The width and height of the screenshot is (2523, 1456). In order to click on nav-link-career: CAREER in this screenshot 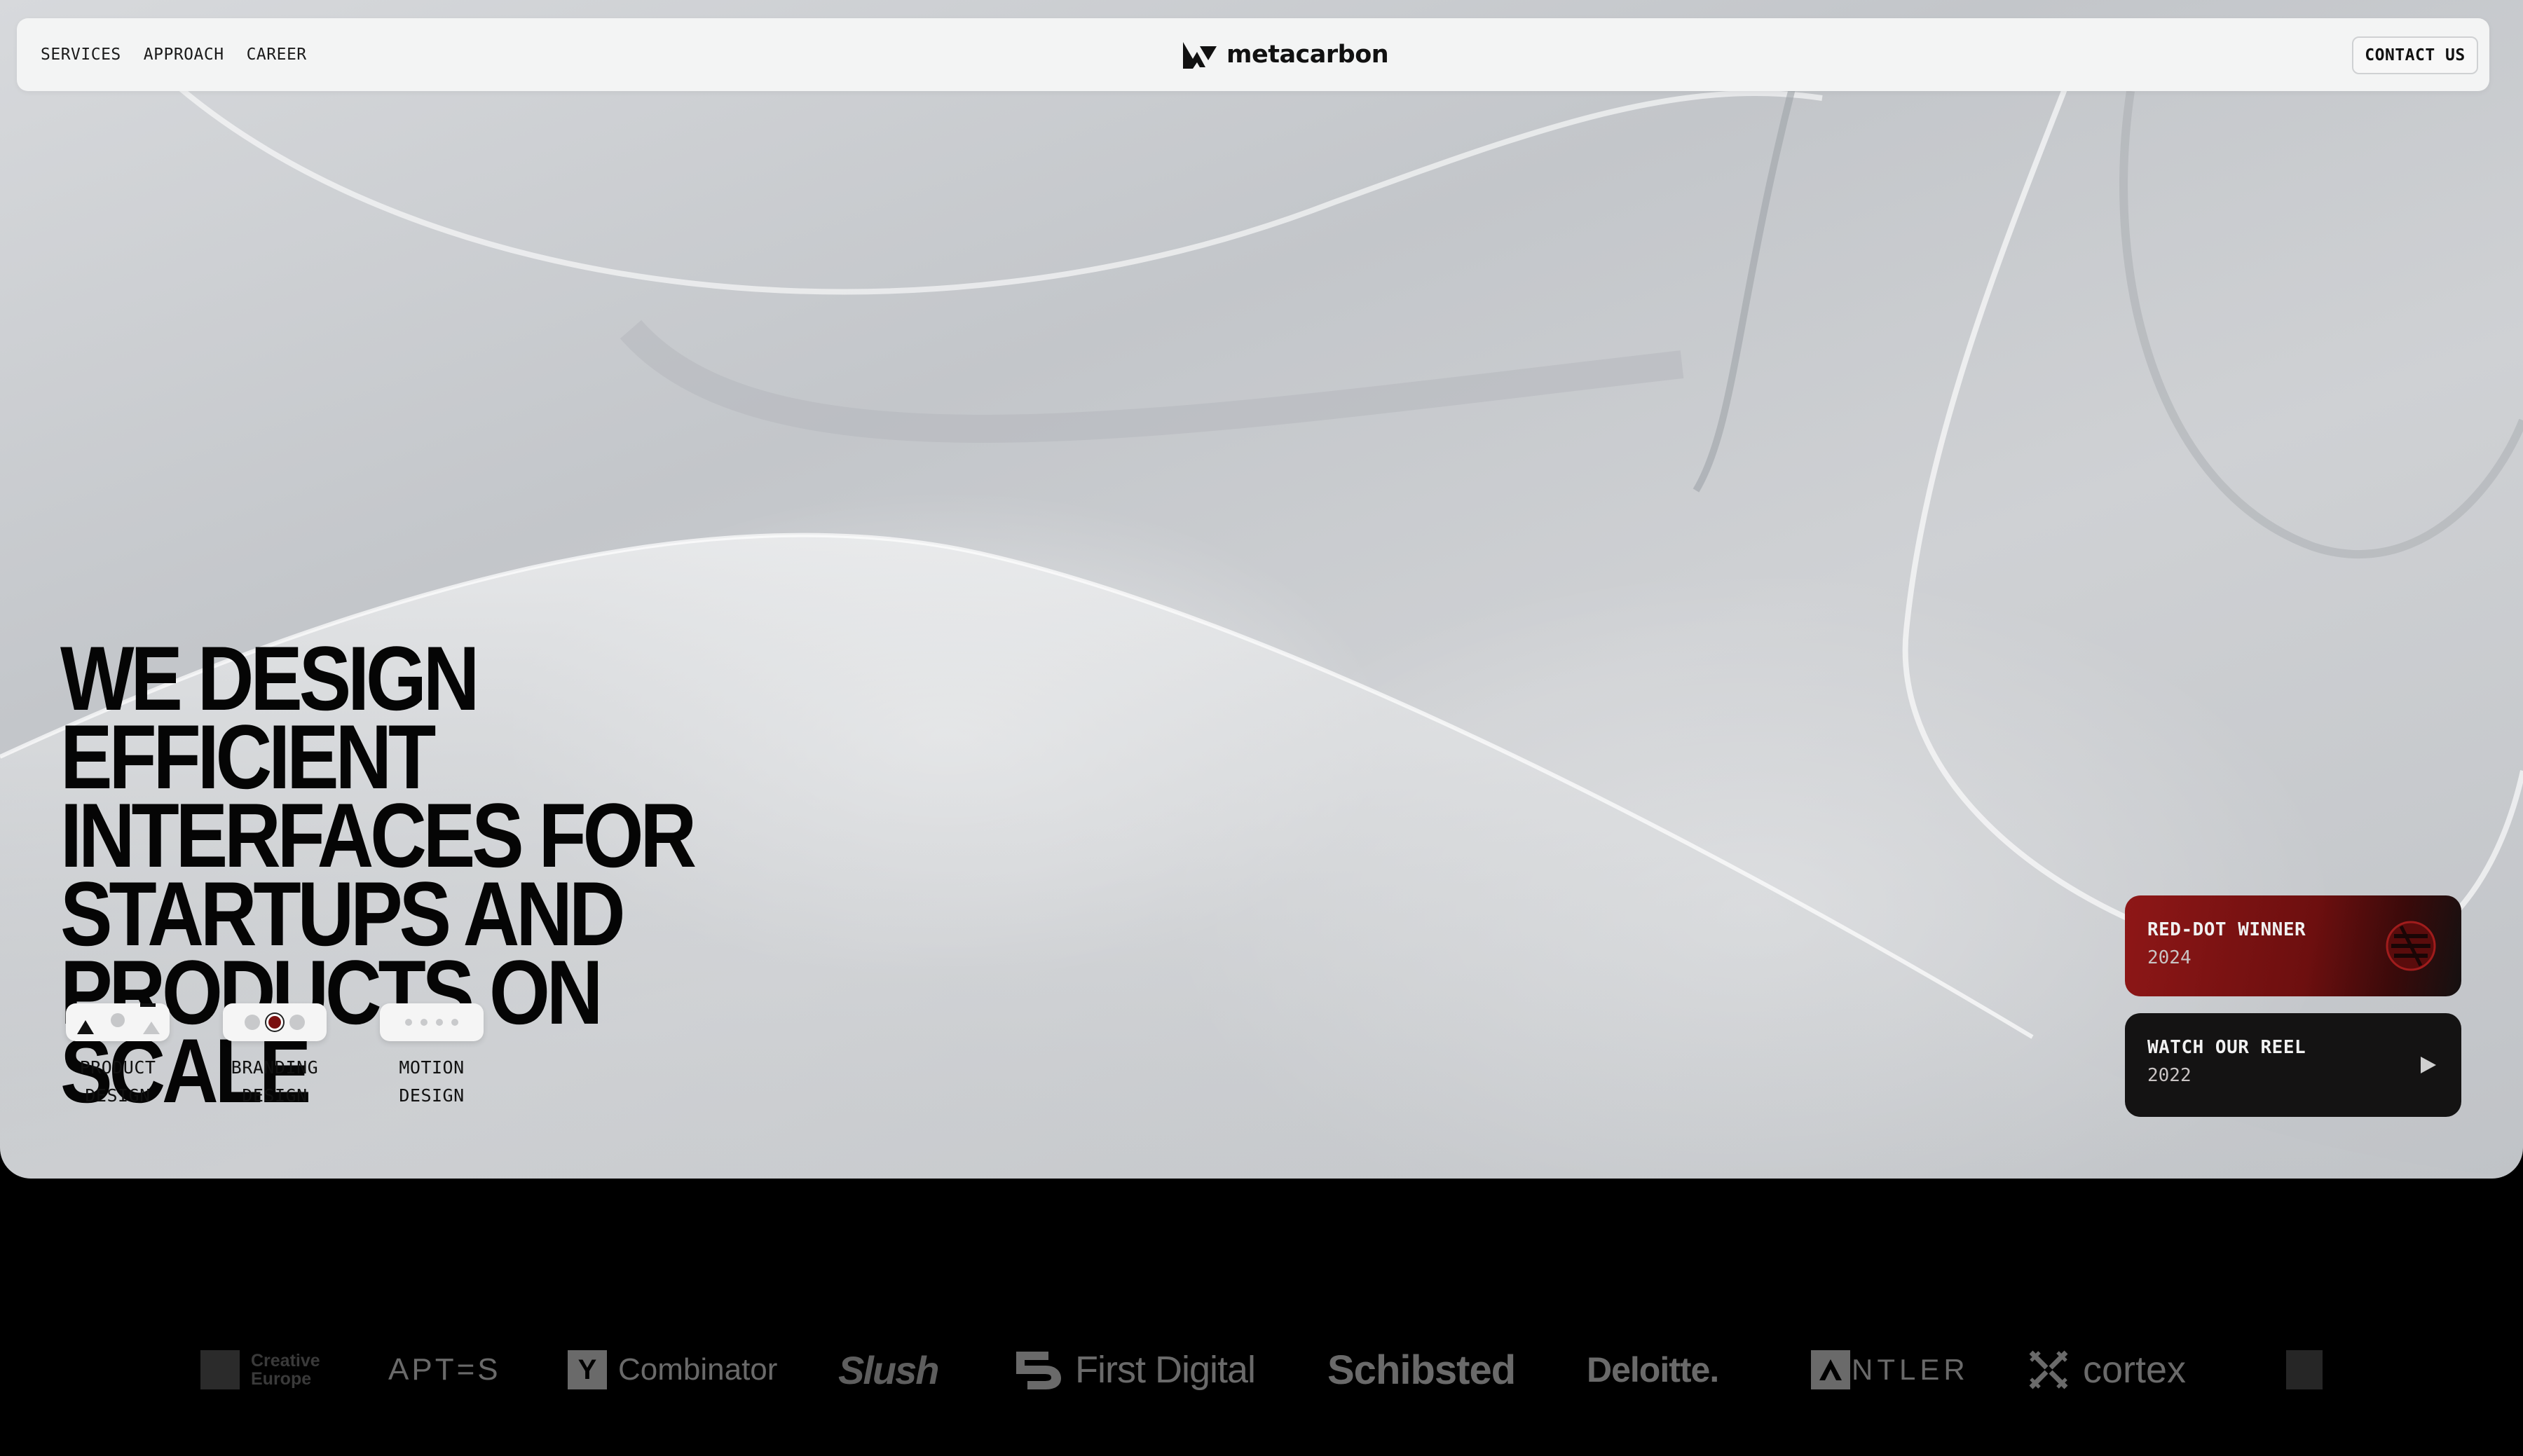, I will do `click(277, 55)`.